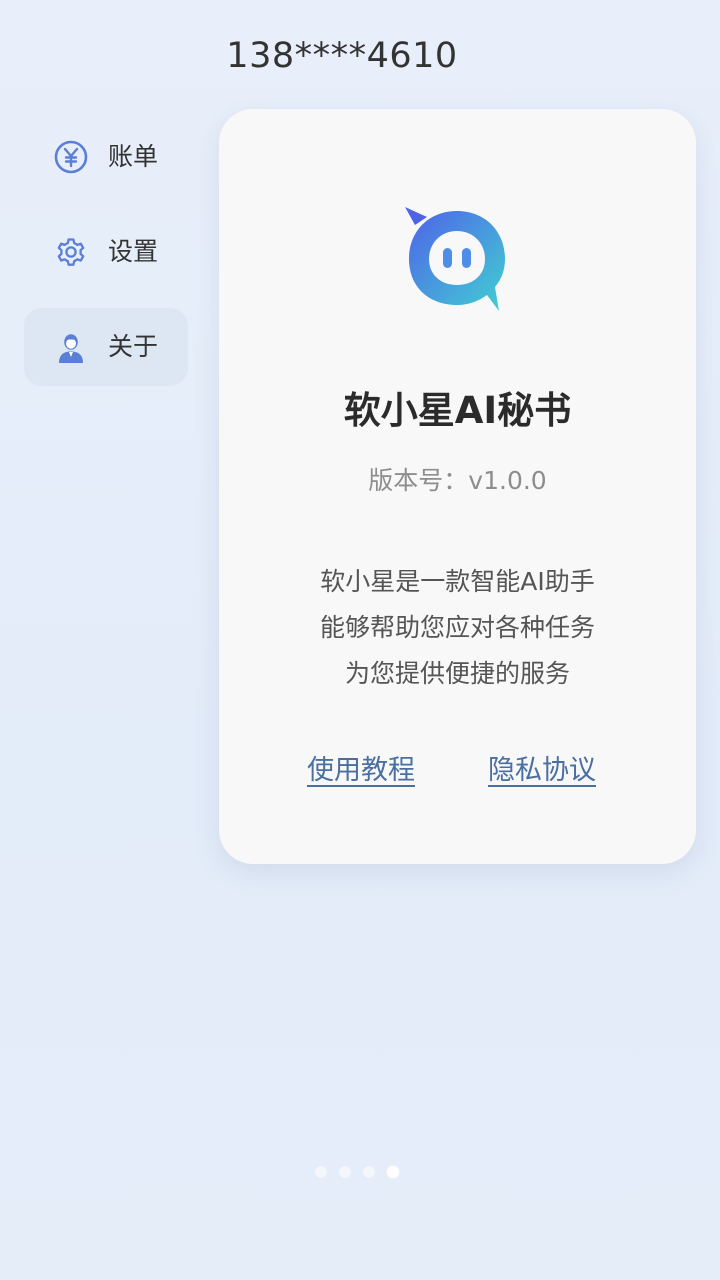  I want to click on description-line: 软小星是一款智能AI助手, so click(457, 581).